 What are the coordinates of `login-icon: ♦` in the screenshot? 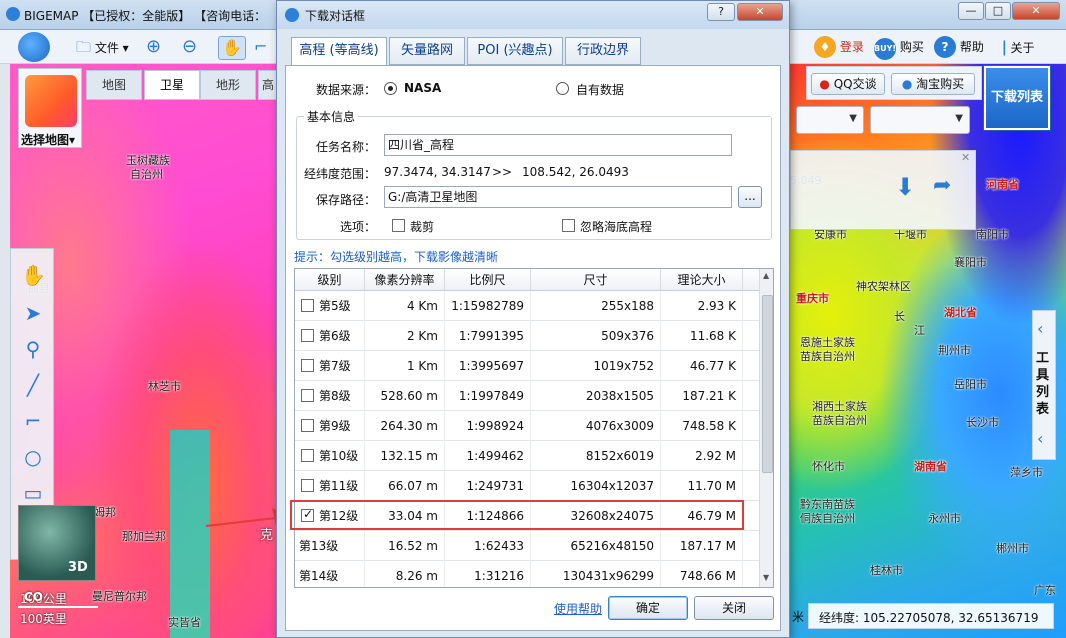 It's located at (825, 47).